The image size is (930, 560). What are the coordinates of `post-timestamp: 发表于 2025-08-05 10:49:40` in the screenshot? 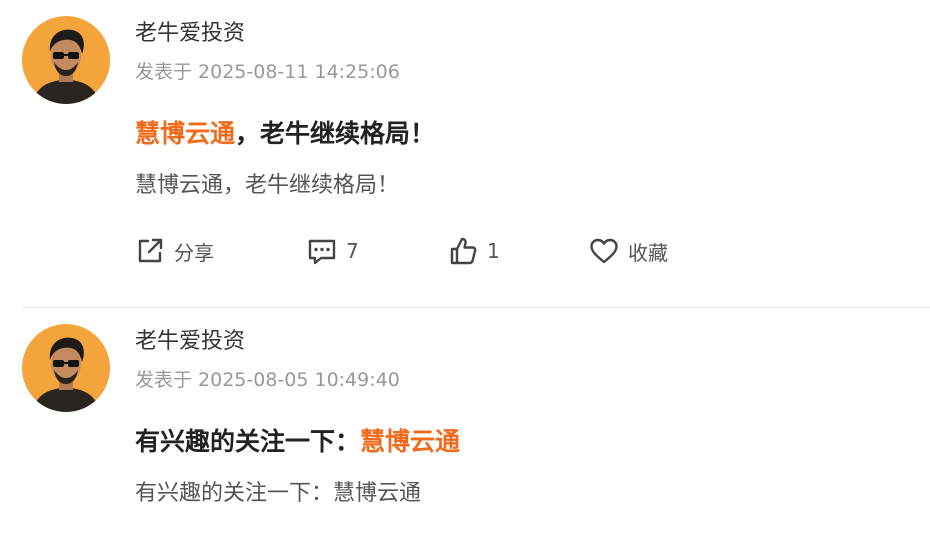 It's located at (270, 380).